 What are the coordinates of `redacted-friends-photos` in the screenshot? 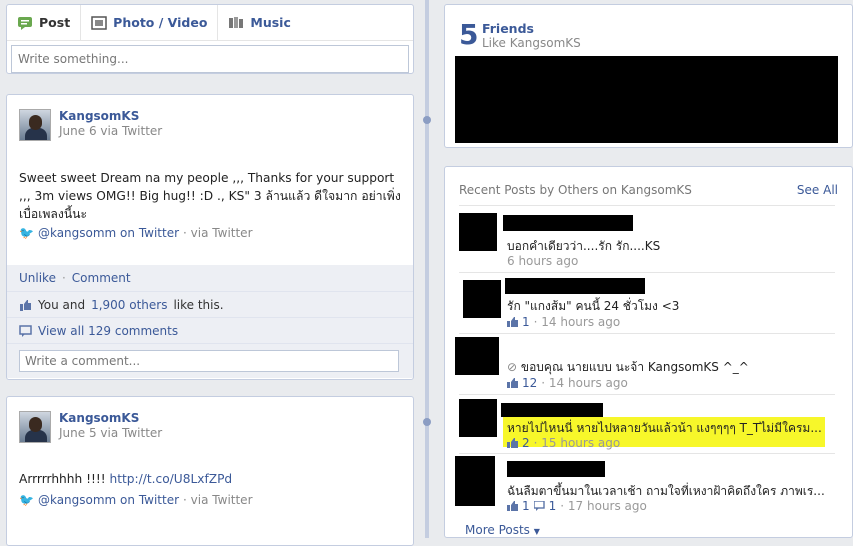 It's located at (646, 99).